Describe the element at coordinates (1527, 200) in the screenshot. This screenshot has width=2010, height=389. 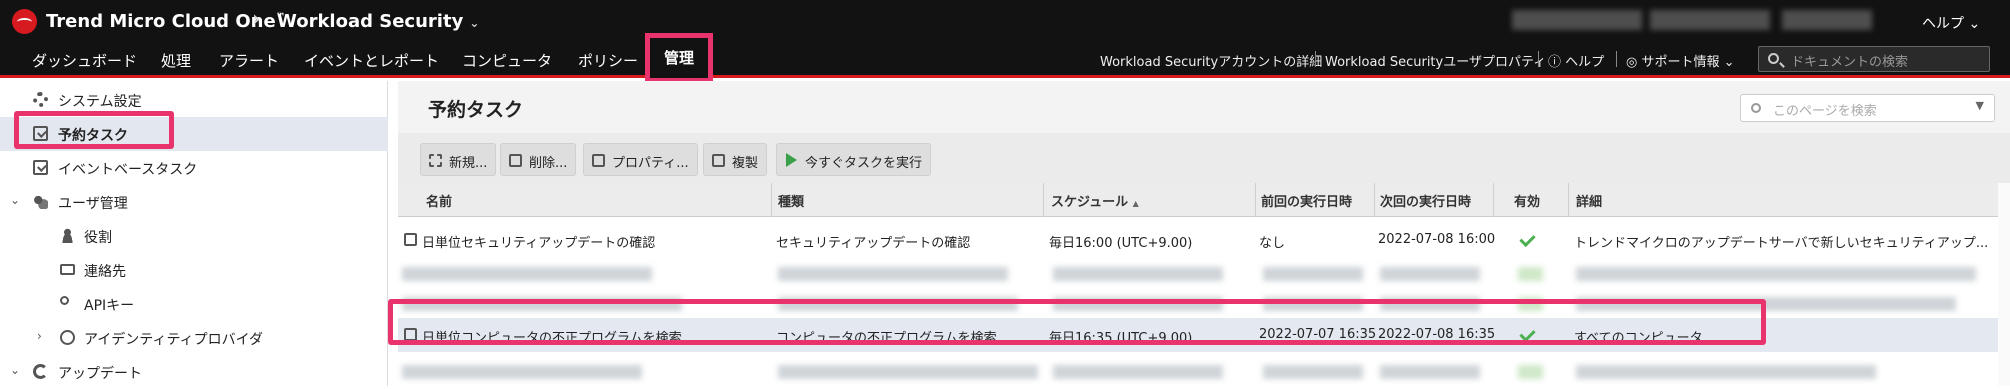
I see `column-header-enabled: 有効` at that location.